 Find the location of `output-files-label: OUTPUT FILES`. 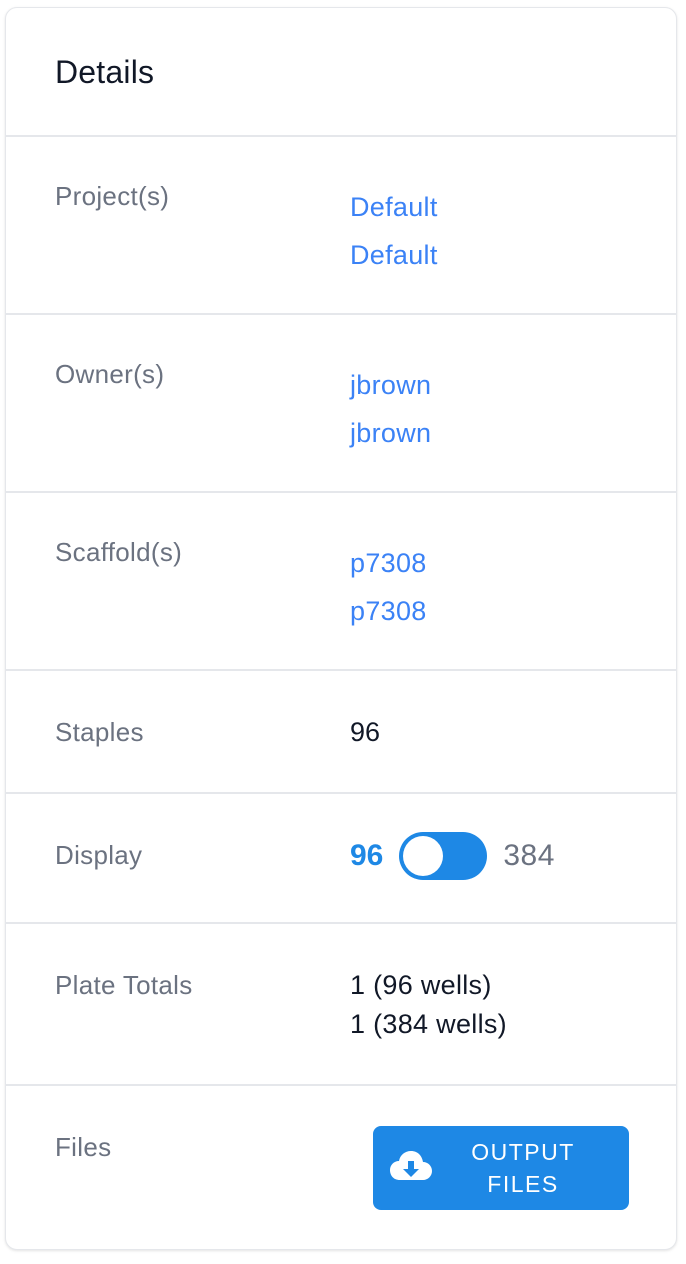

output-files-label: OUTPUT FILES is located at coordinates (531, 1168).